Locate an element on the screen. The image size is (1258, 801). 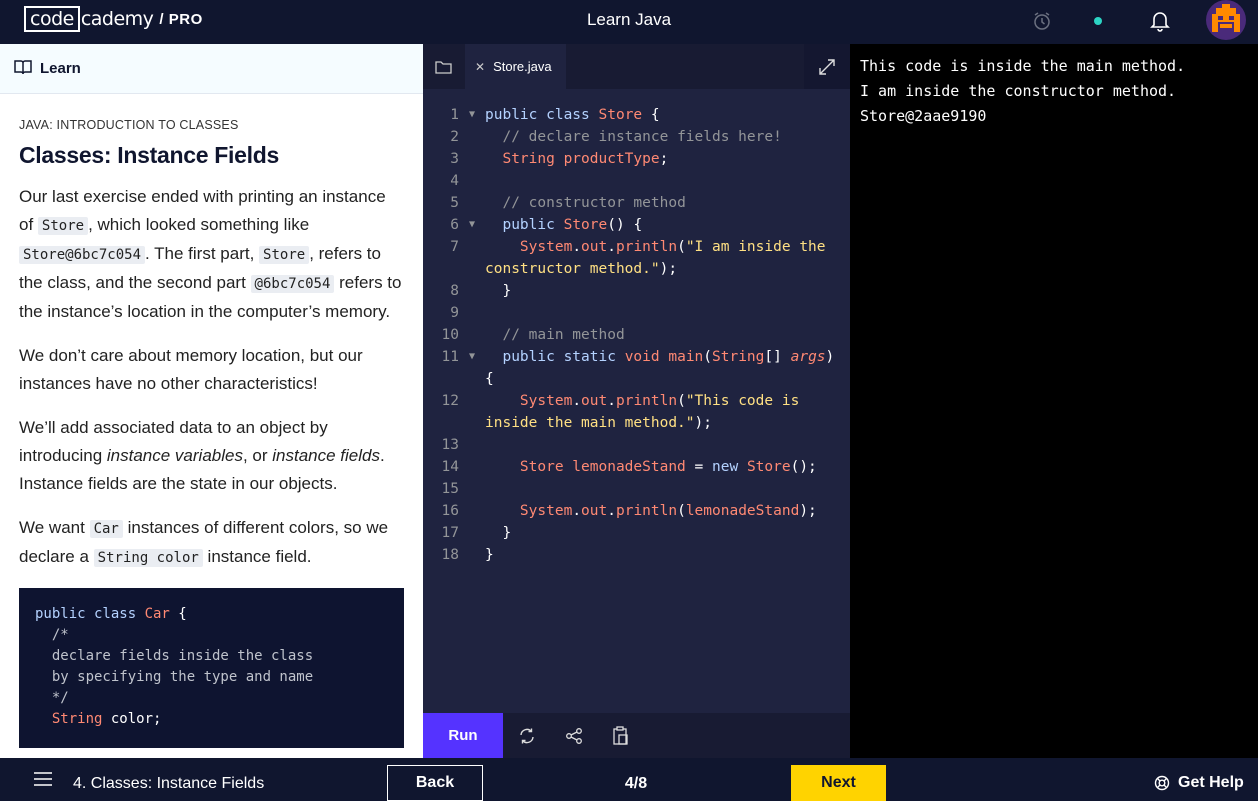
console-line: Store@2aae9190 is located at coordinates (923, 116).